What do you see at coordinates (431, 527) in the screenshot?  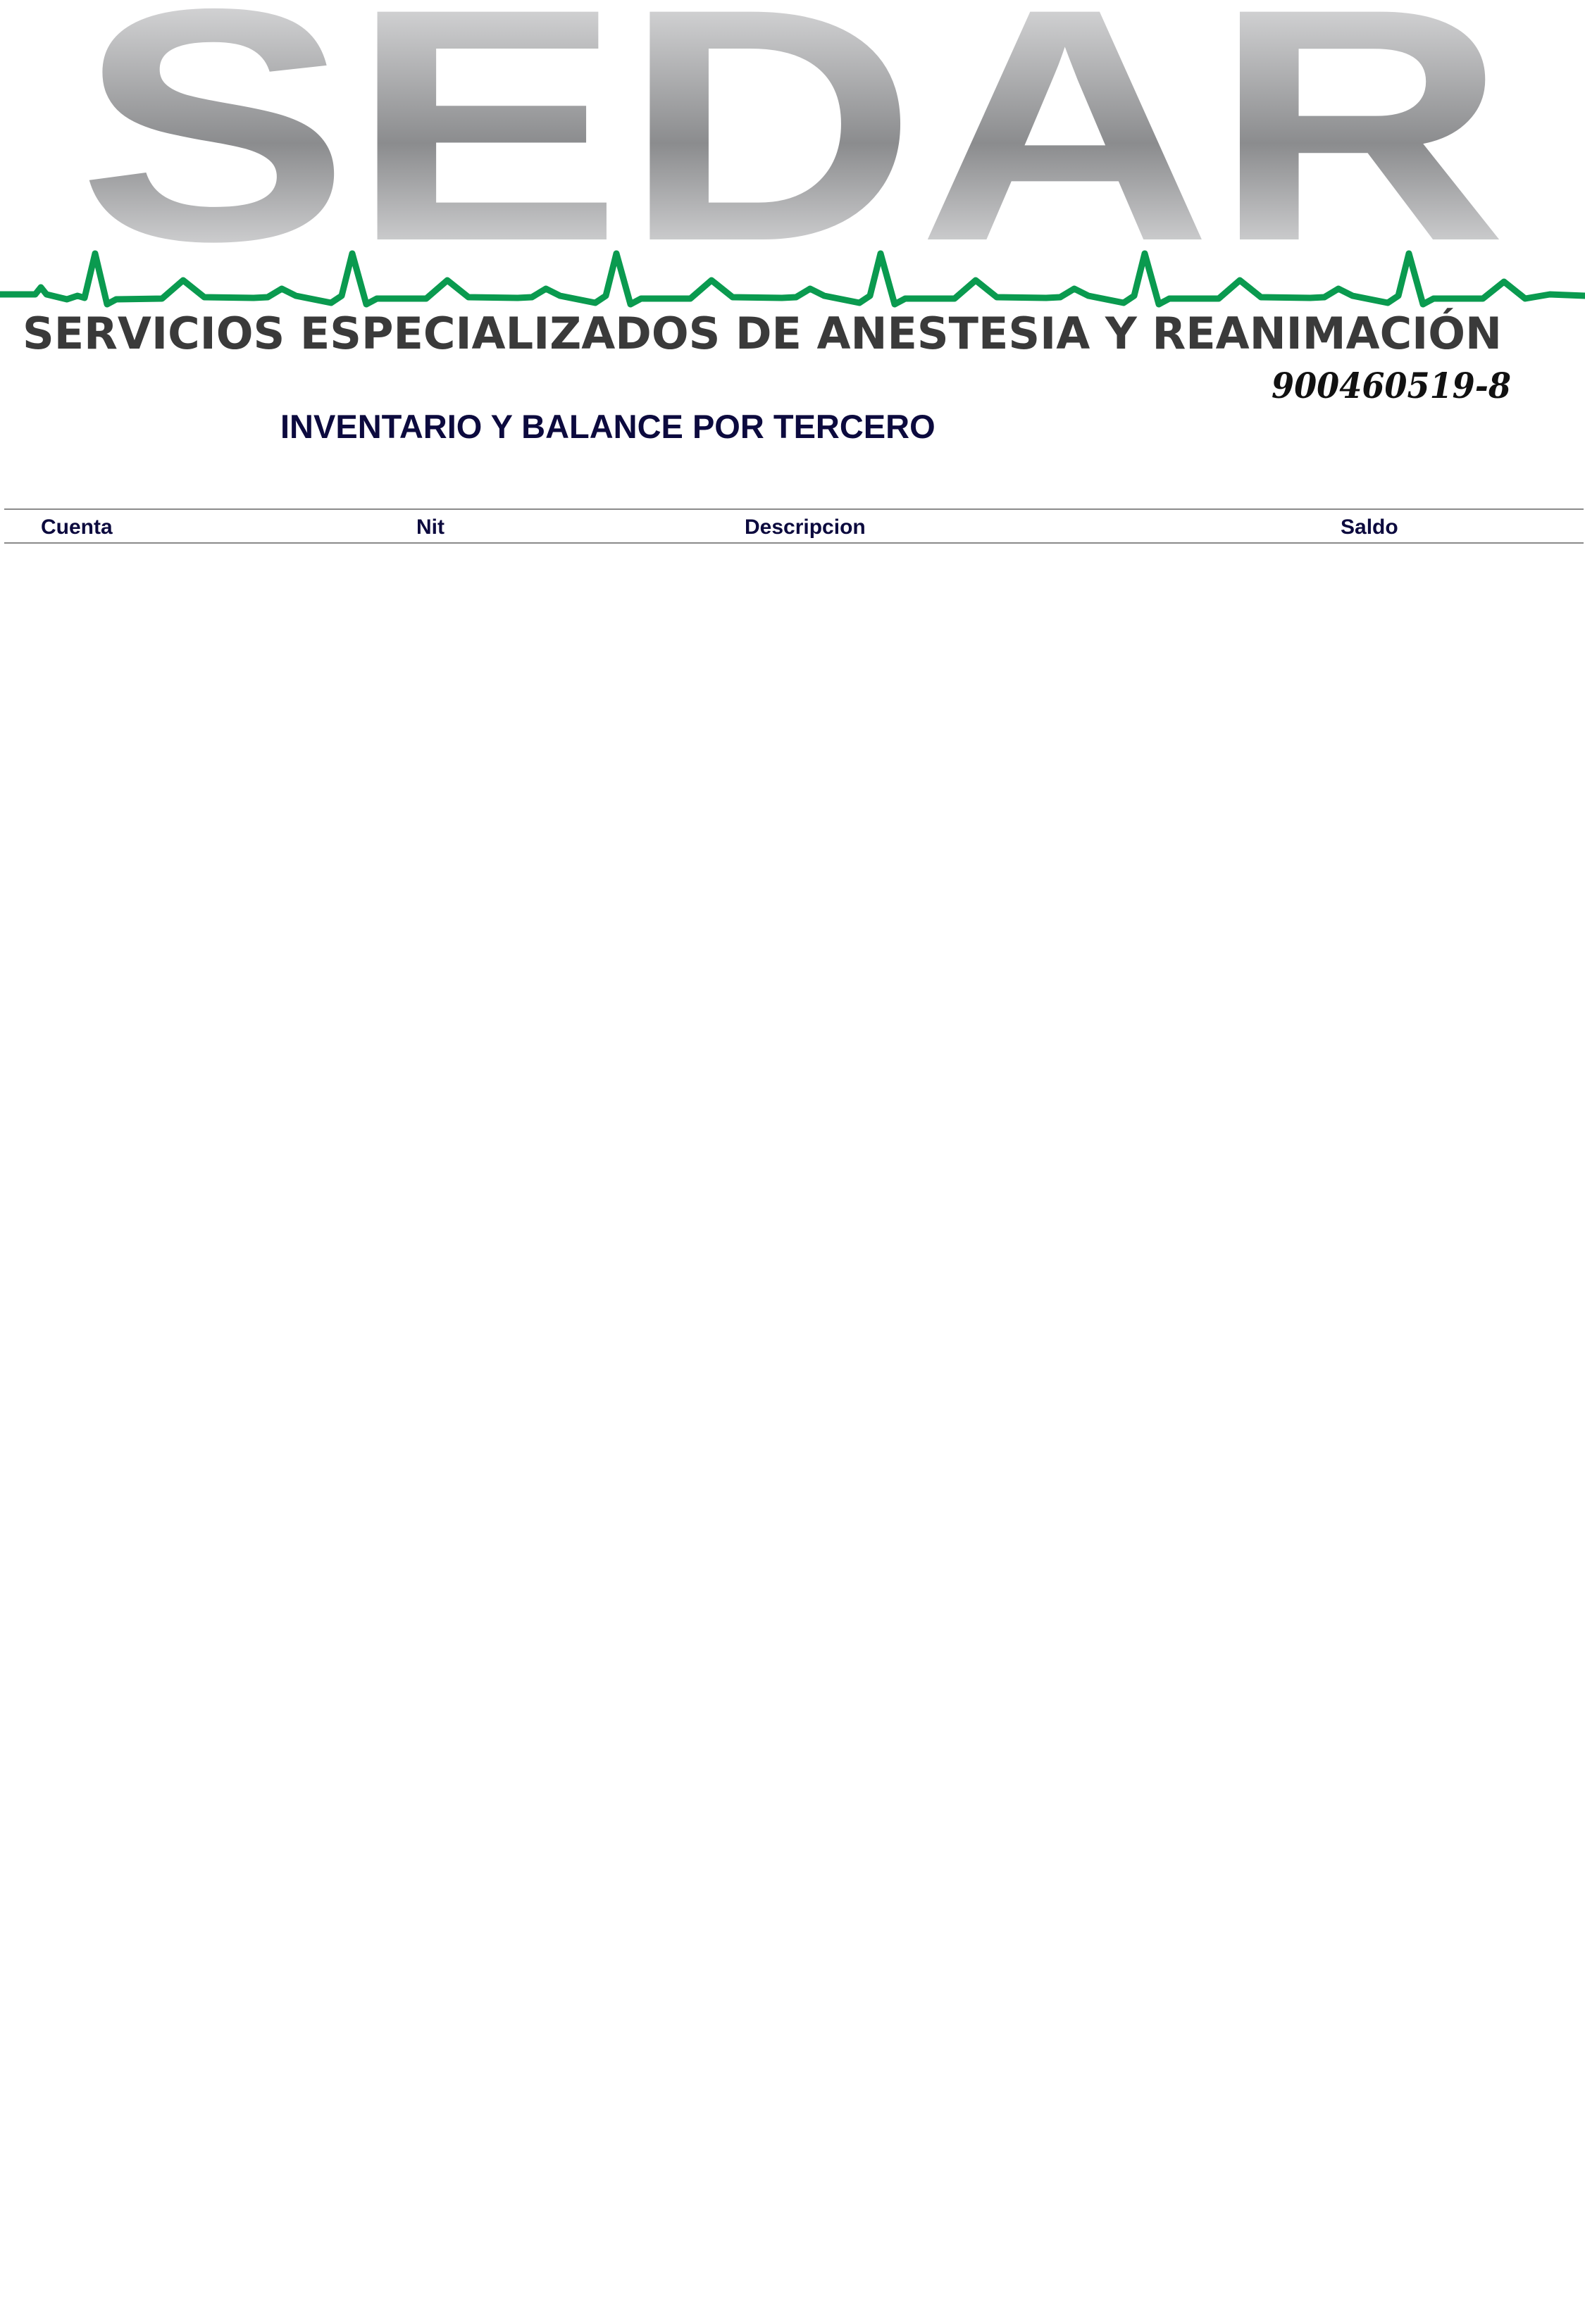 I see `column-header-nit: Nit` at bounding box center [431, 527].